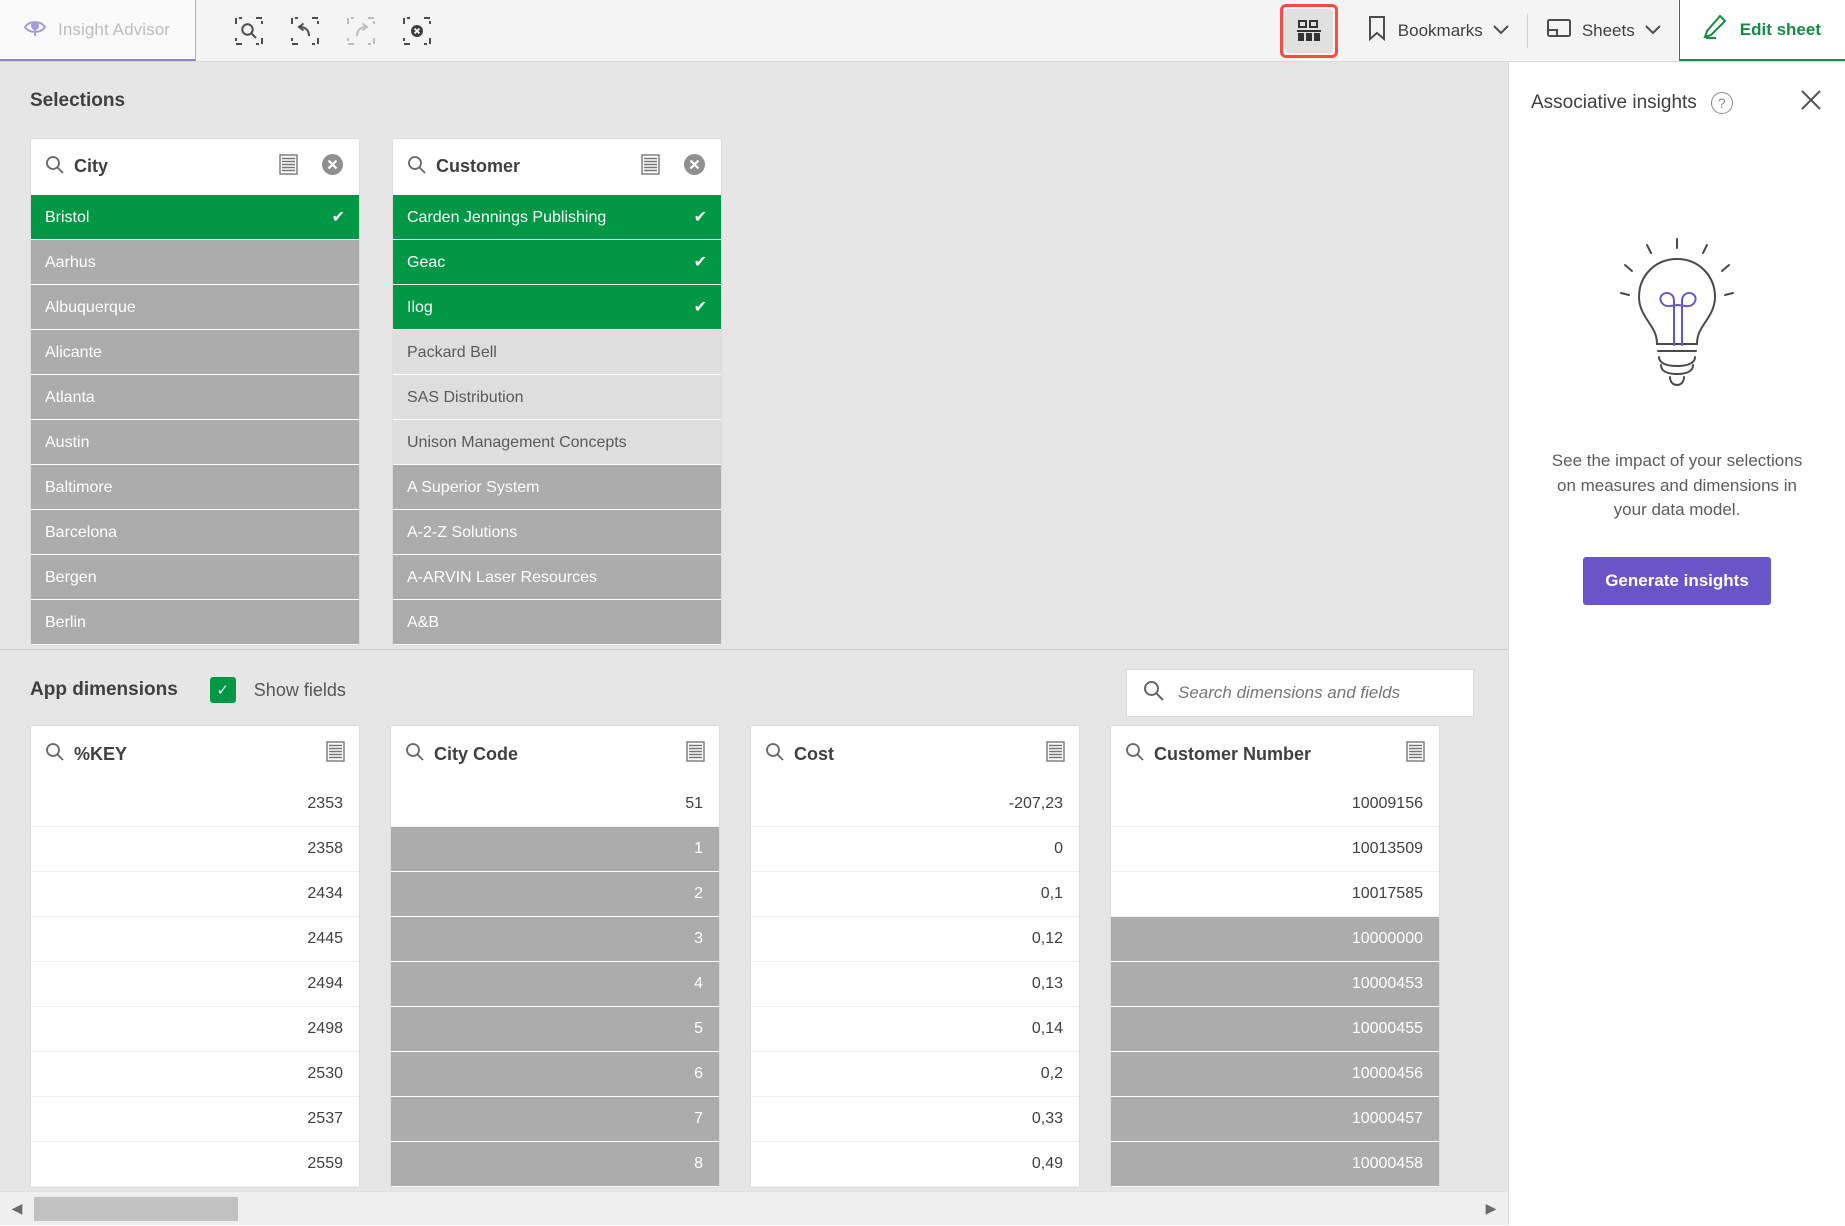 The height and width of the screenshot is (1226, 1845). I want to click on listbox-row: Baltimore, so click(195, 487).